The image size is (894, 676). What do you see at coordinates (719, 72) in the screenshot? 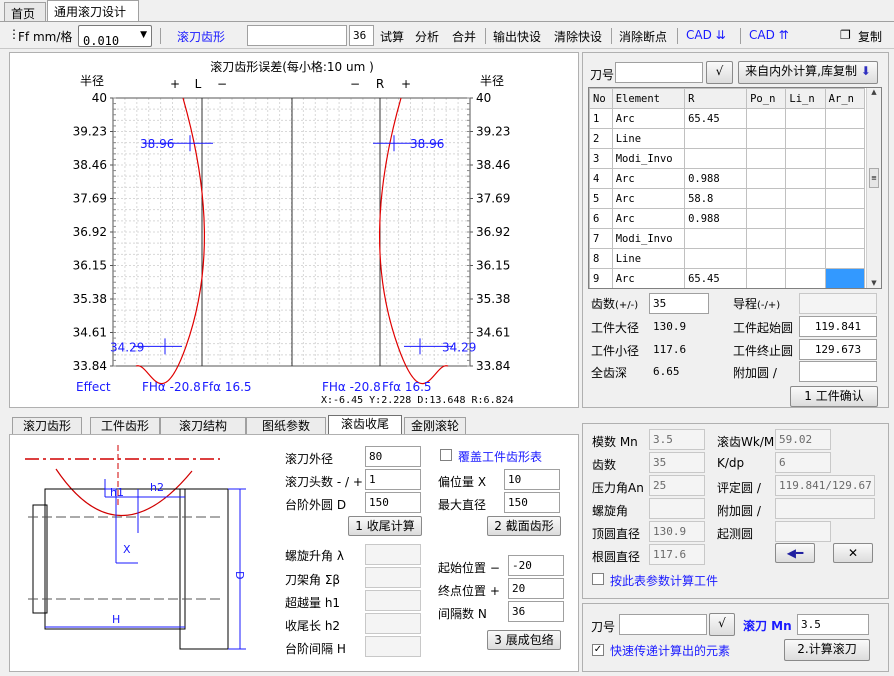
I see `hob-no-confirm-button: √` at bounding box center [719, 72].